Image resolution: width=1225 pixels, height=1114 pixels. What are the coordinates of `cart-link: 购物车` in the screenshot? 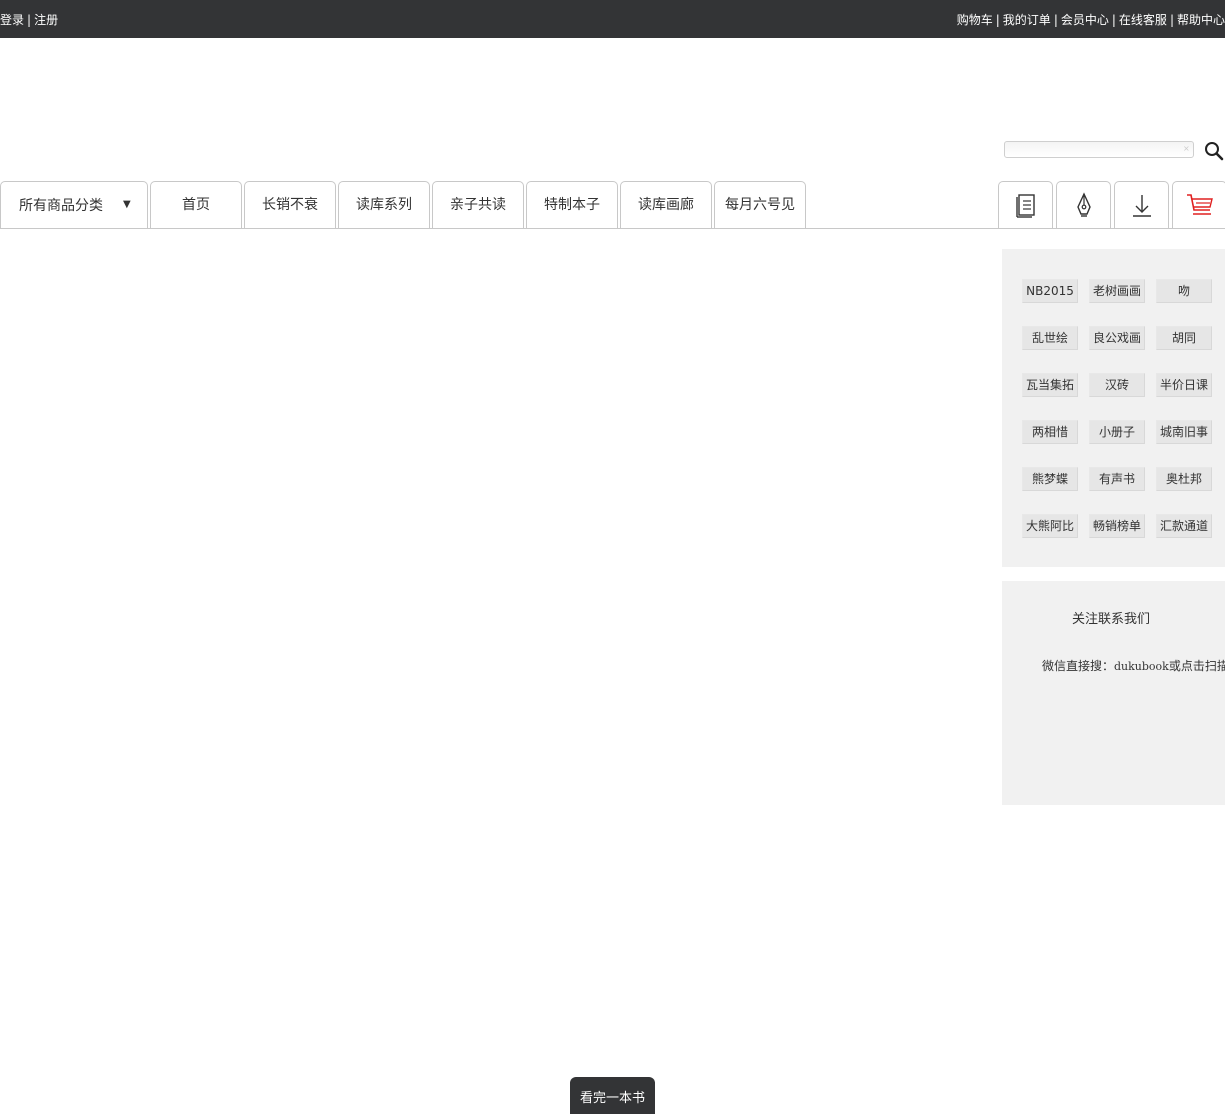 It's located at (975, 20).